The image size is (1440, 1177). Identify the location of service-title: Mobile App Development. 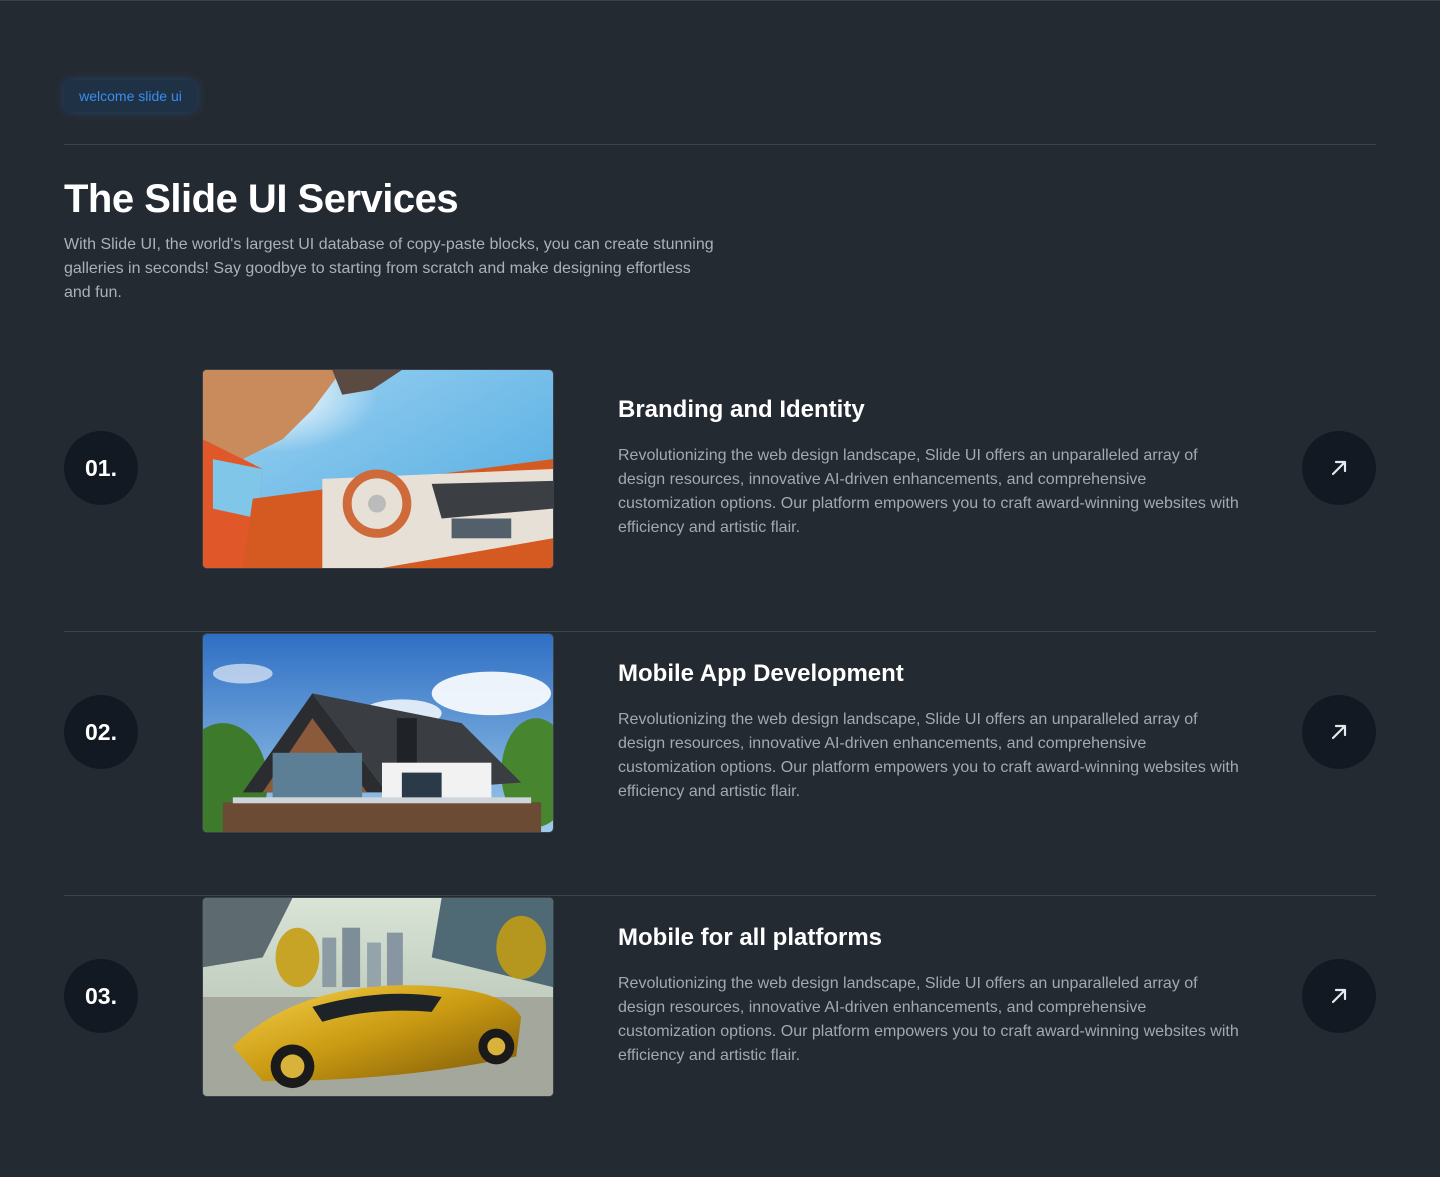
(761, 673).